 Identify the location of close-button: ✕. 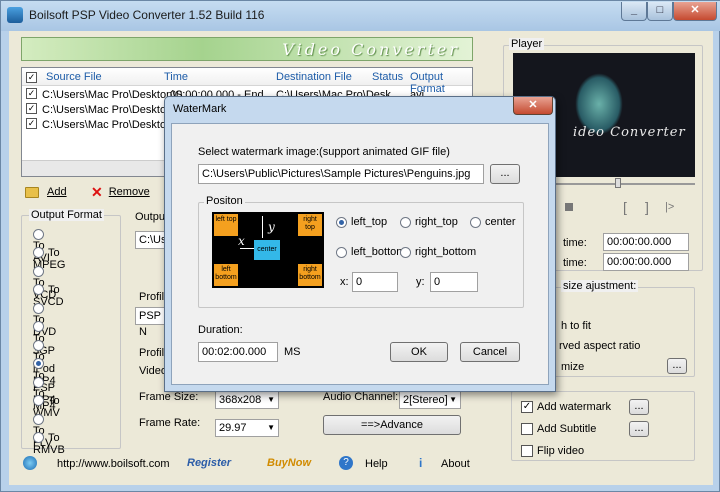
(695, 11).